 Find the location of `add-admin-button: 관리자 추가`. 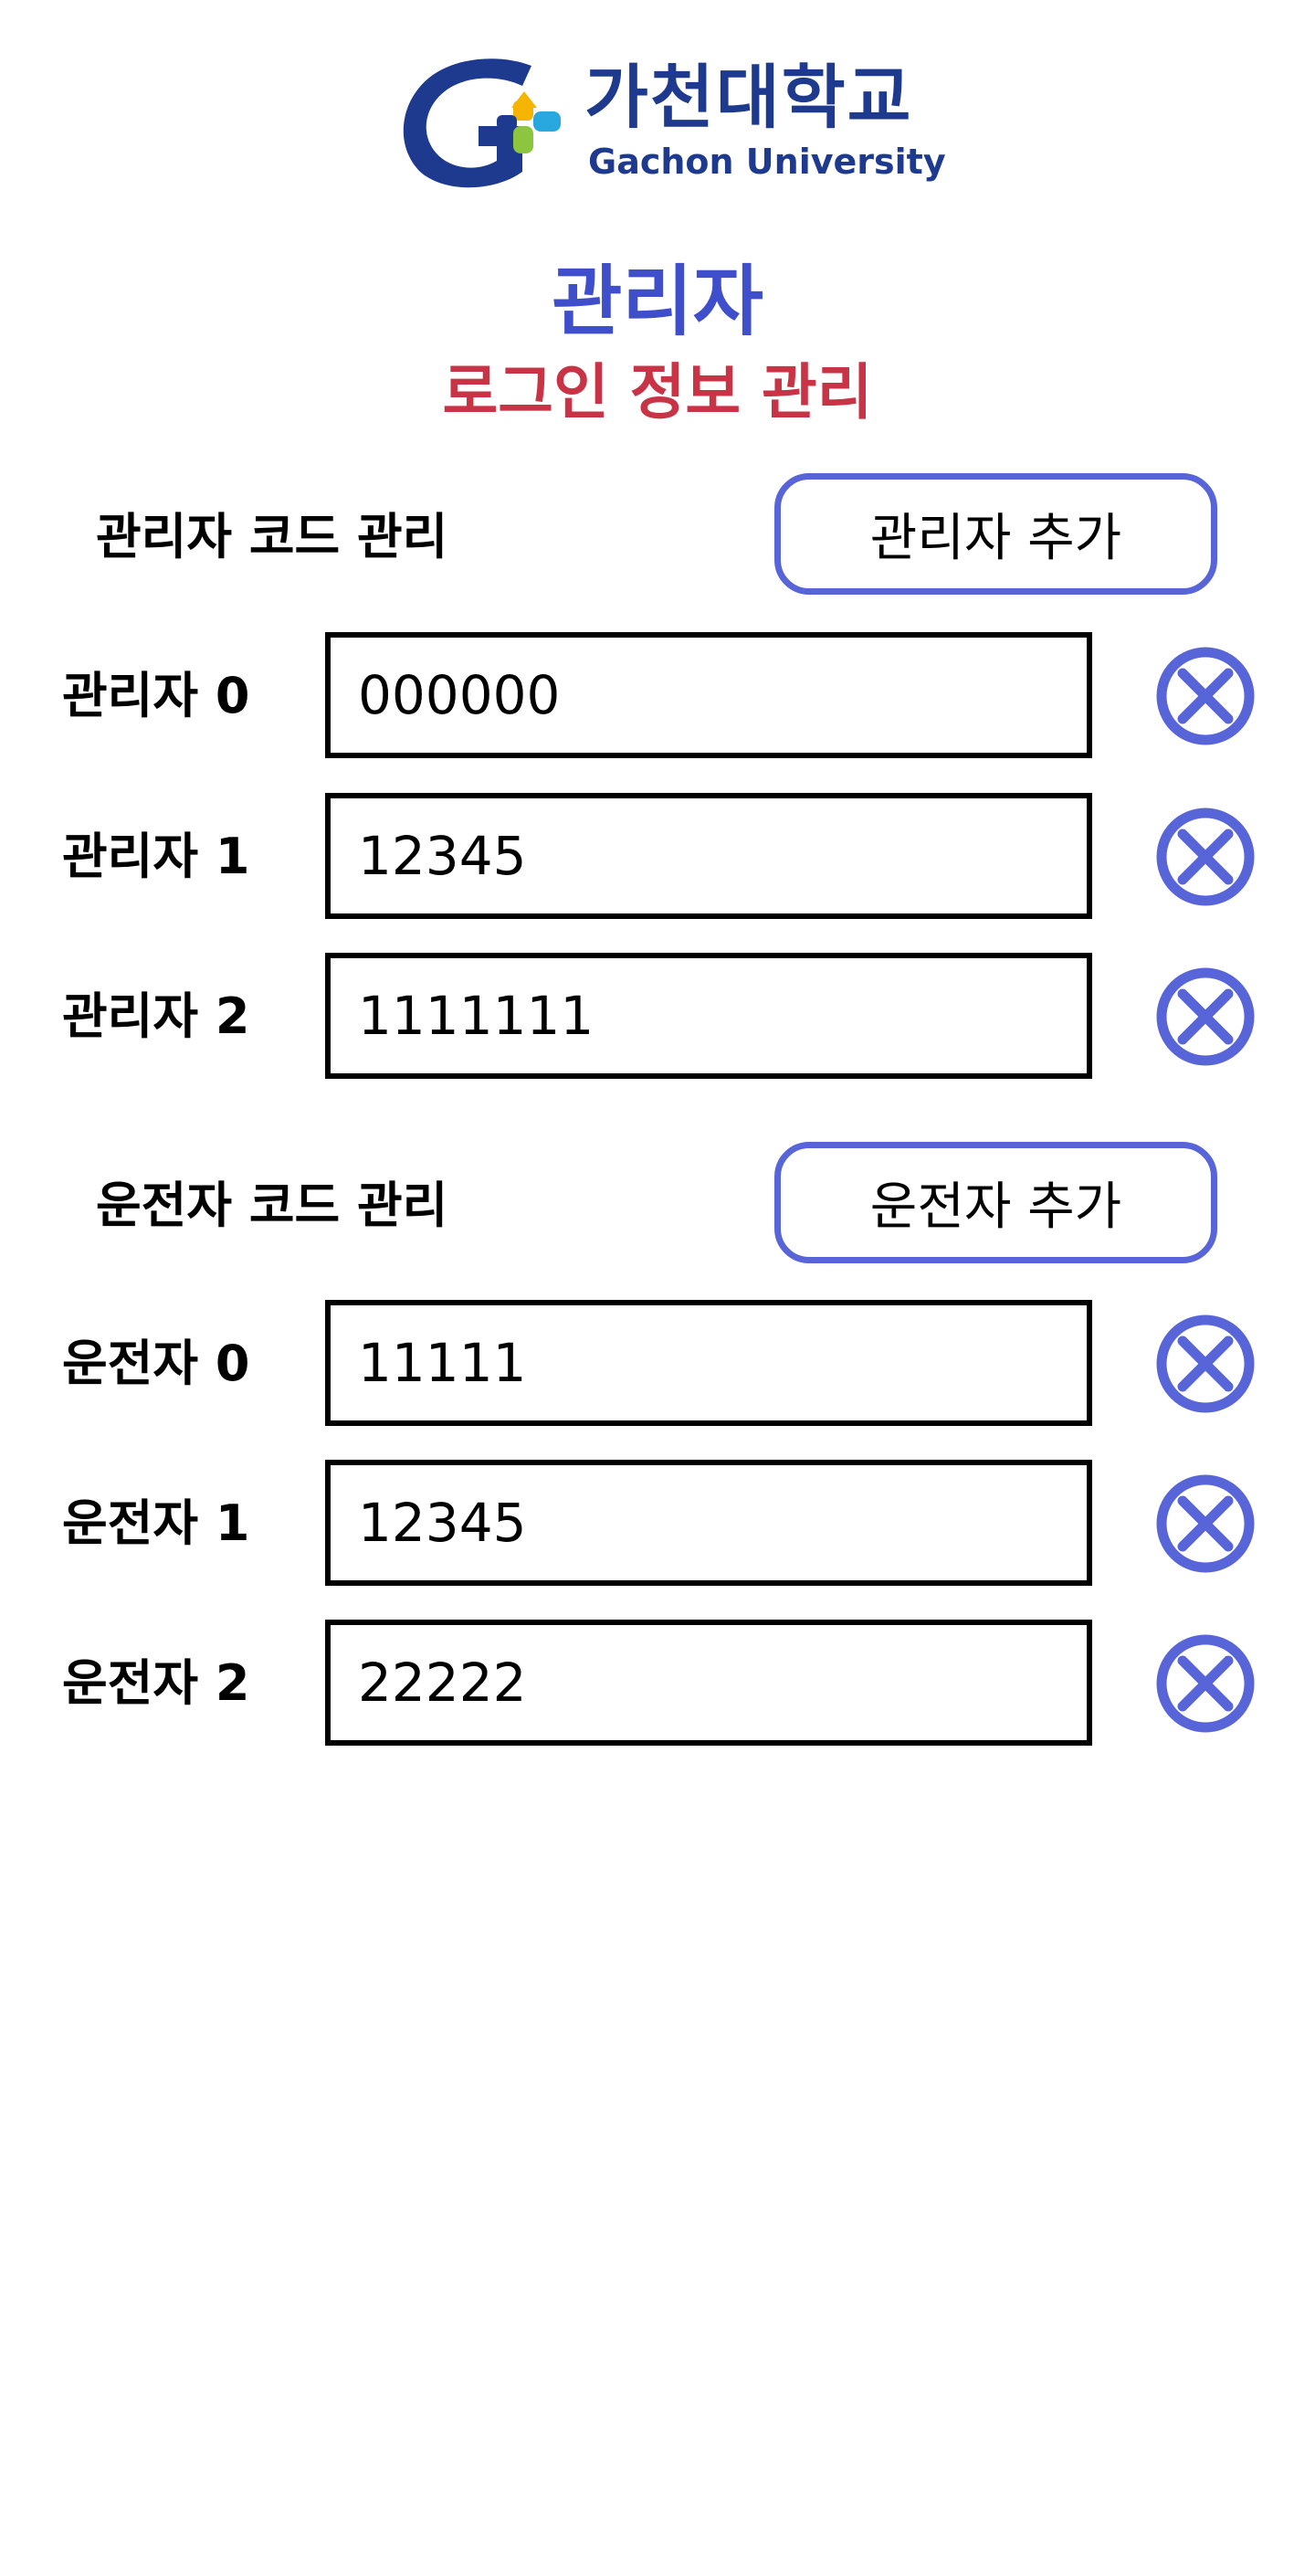

add-admin-button: 관리자 추가 is located at coordinates (995, 534).